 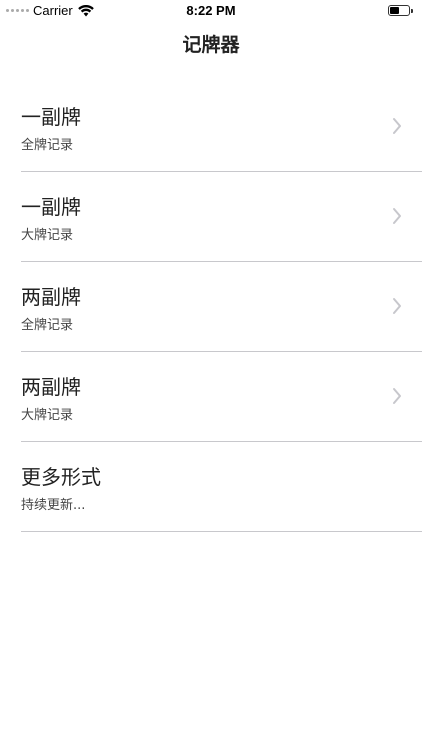 I want to click on list-item: 两副牌 全牌记录, so click(x=221, y=307).